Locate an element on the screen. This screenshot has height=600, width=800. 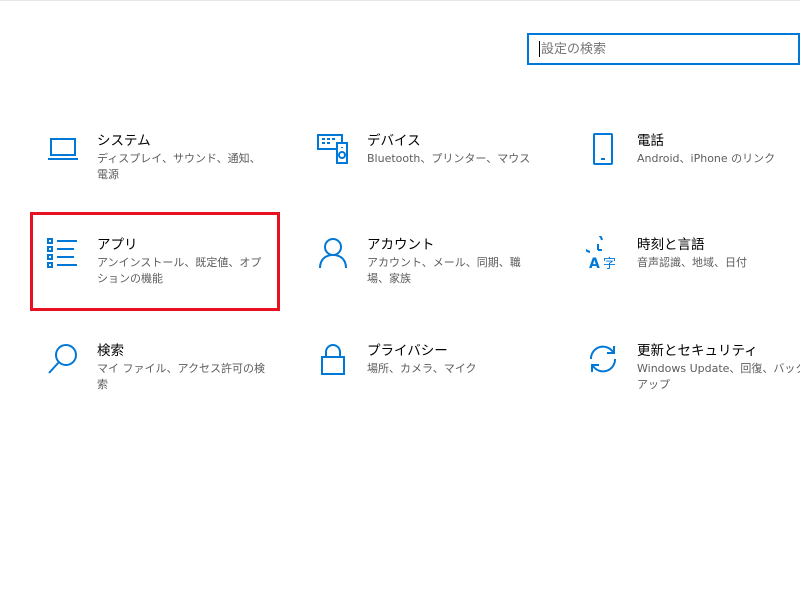
lock-icon is located at coordinates (333, 359).